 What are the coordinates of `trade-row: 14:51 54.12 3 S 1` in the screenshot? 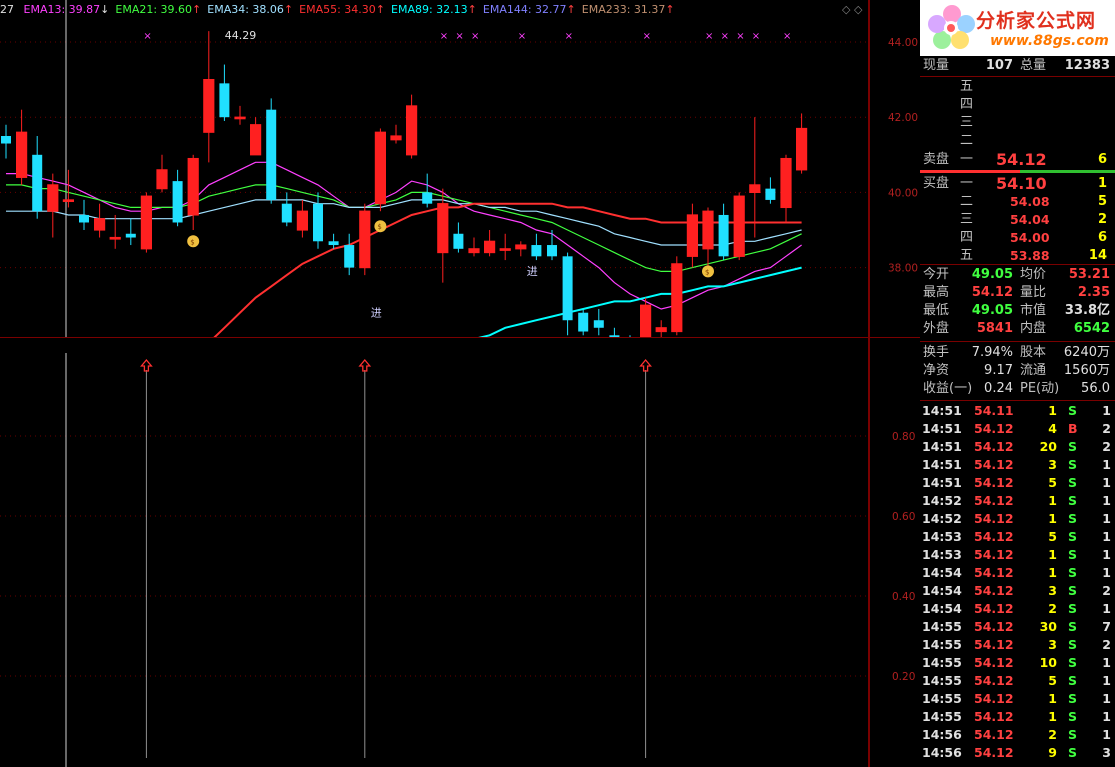 It's located at (1017, 465).